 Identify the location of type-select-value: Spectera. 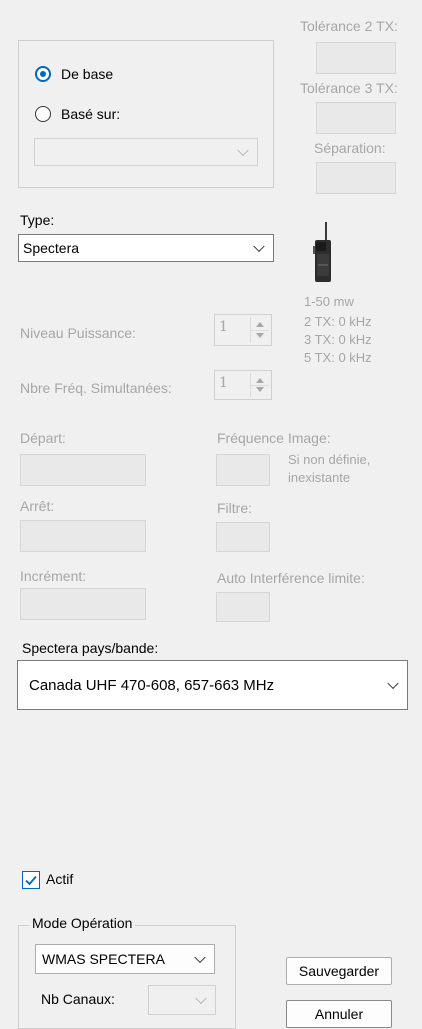
(51, 248).